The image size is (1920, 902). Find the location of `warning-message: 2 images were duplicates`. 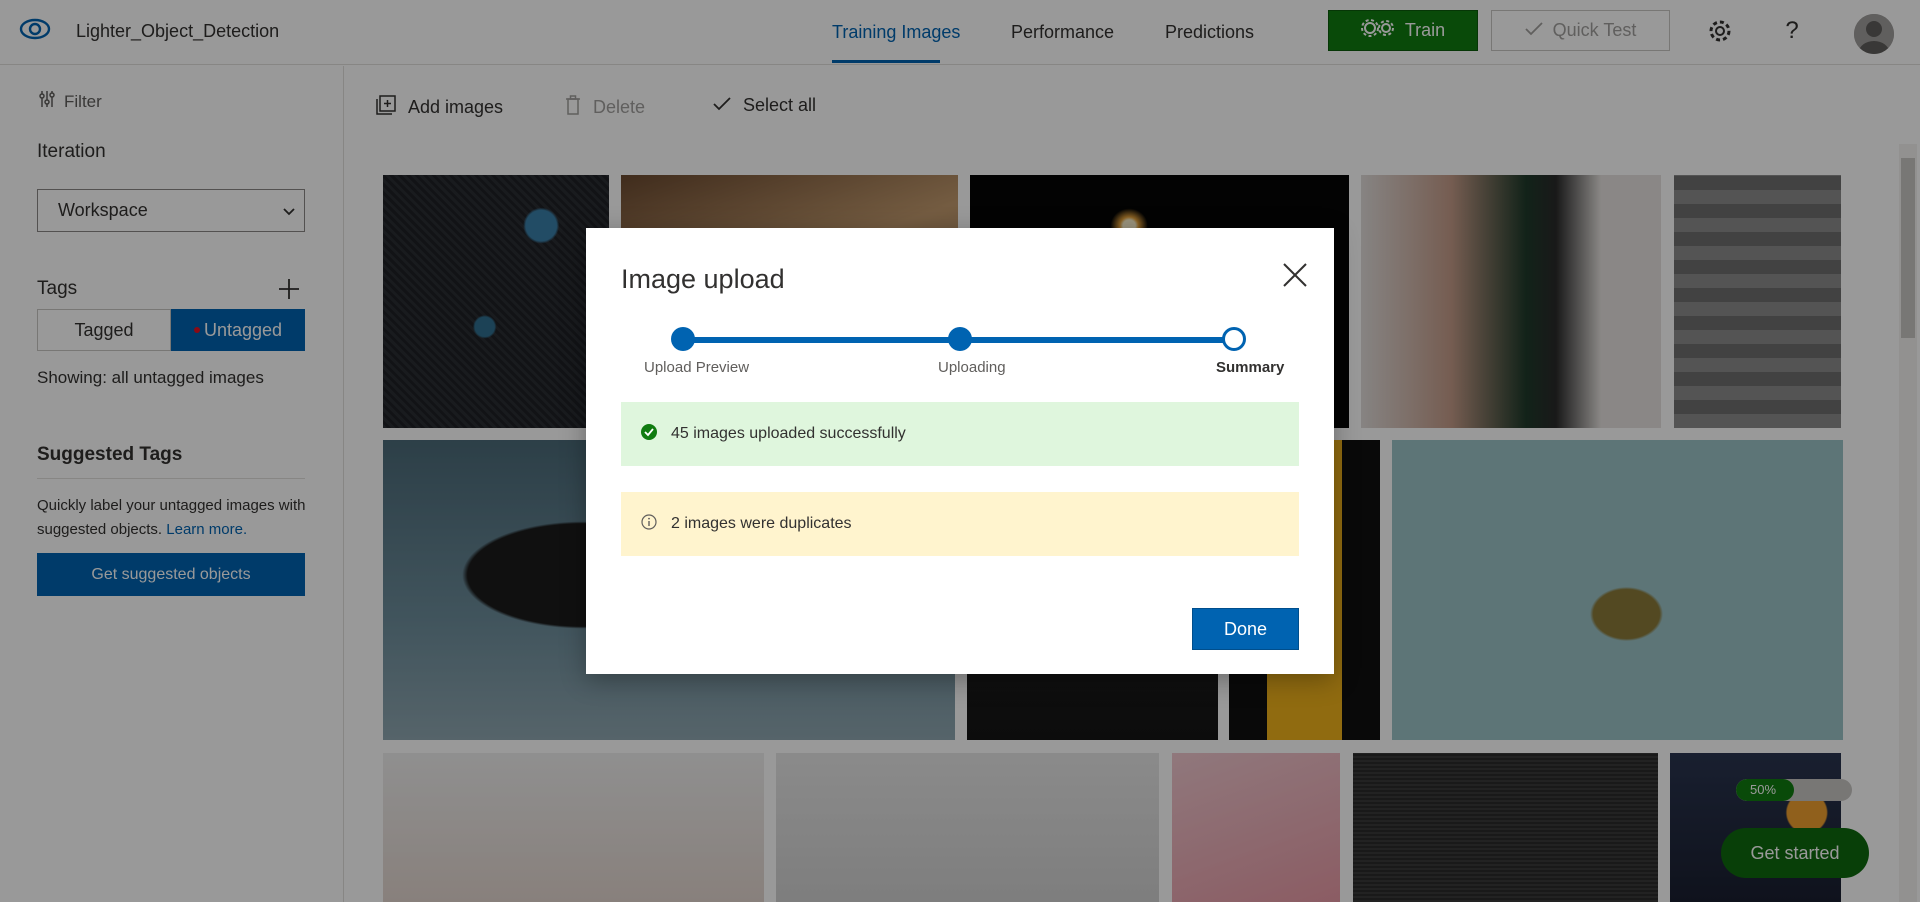

warning-message: 2 images were duplicates is located at coordinates (960, 524).